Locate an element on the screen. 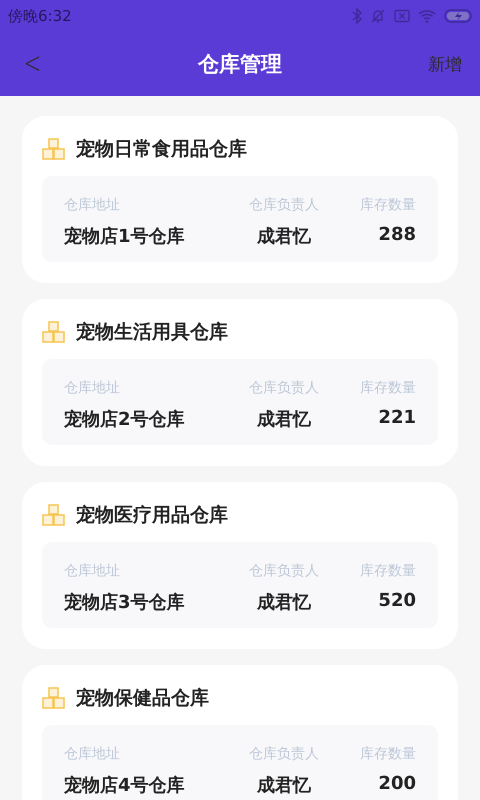  warehouse-name: 宠物生活用具仓库 is located at coordinates (152, 332).